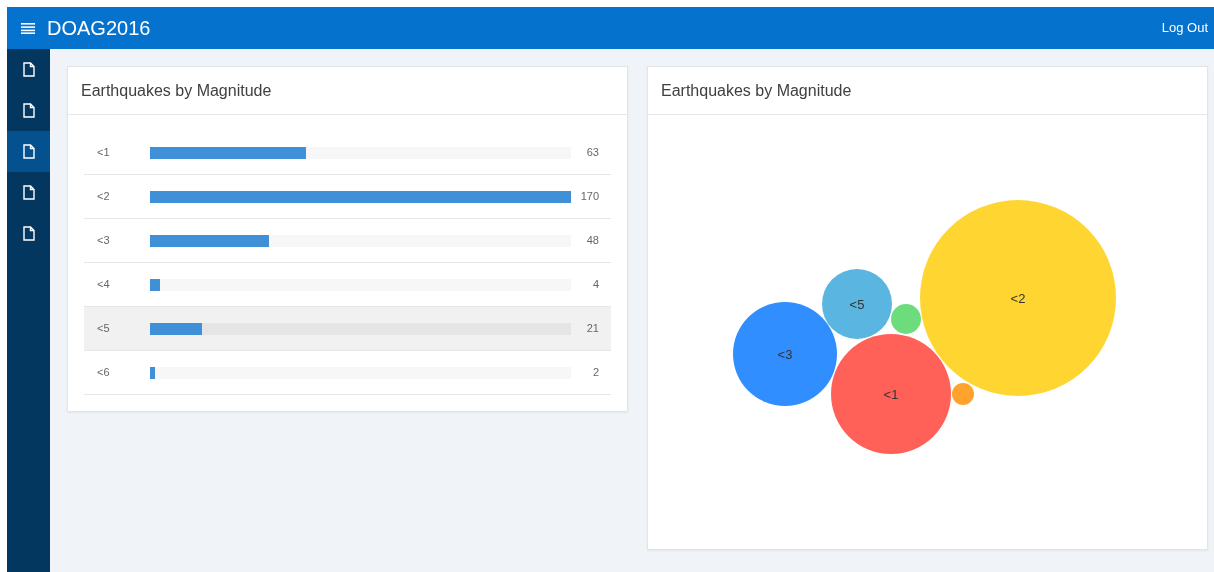  I want to click on sidebar-item, so click(28, 151).